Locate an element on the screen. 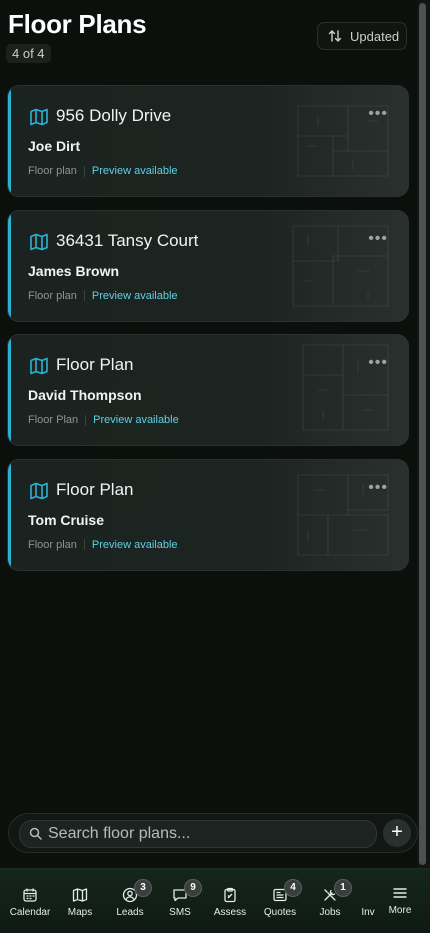 The width and height of the screenshot is (430, 933). plan-meta: Floor Plan Preview available is located at coordinates (103, 420).